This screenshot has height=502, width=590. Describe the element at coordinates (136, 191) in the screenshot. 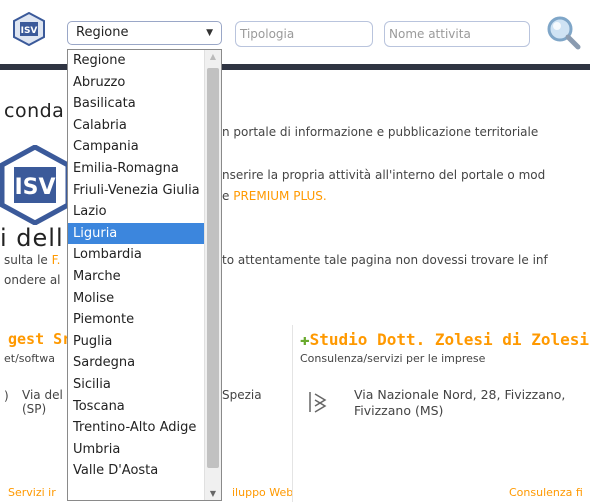

I see `region-option: Friuli-Venezia Giulia` at that location.